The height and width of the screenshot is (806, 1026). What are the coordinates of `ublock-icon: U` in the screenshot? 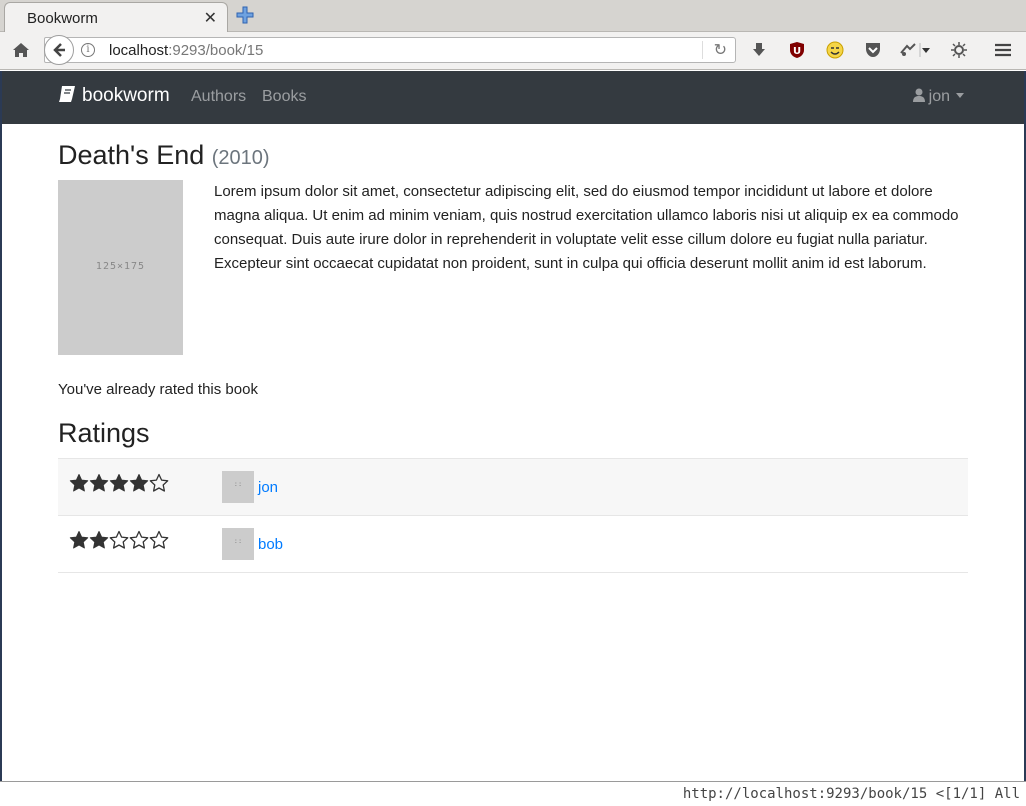 It's located at (797, 50).